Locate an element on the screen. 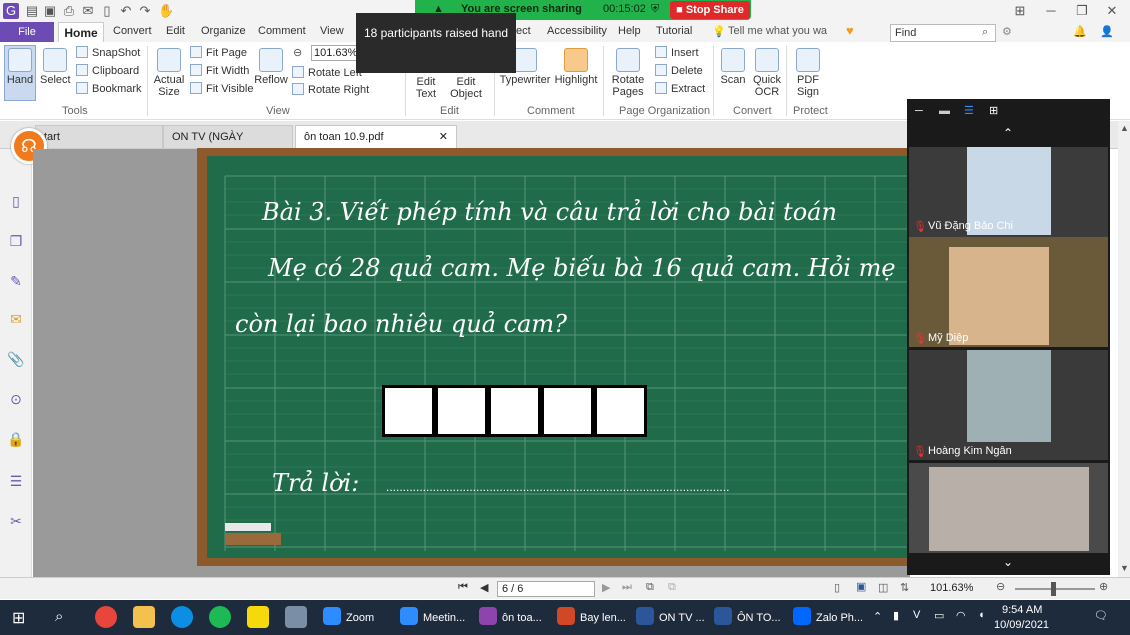 This screenshot has height=635, width=1130. tab-start: tart is located at coordinates (99, 136).